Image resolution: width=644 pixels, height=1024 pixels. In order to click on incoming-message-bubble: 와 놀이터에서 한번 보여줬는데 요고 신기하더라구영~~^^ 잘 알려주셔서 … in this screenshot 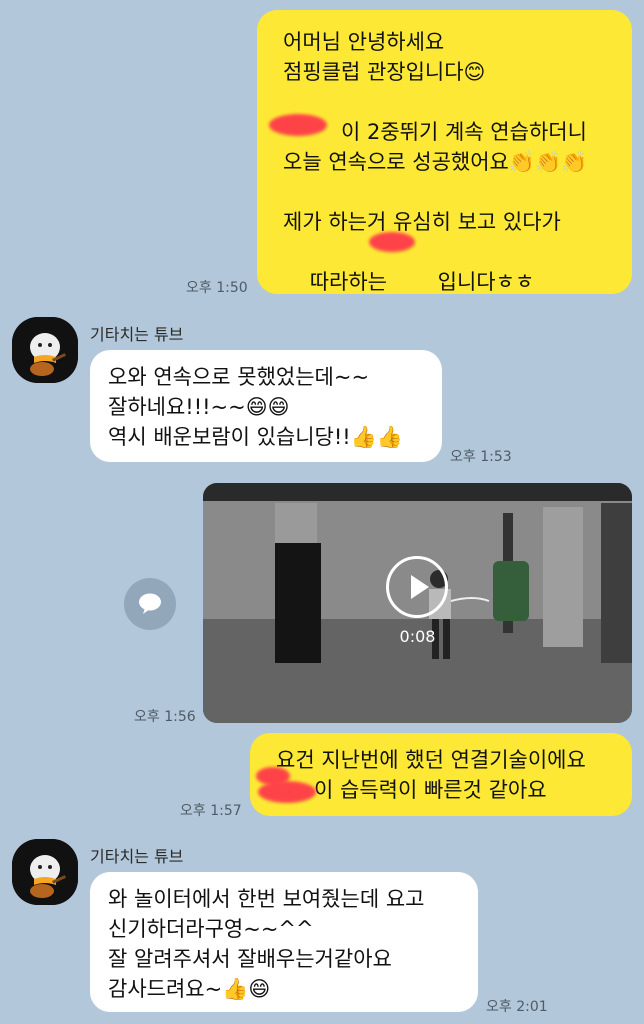, I will do `click(284, 942)`.